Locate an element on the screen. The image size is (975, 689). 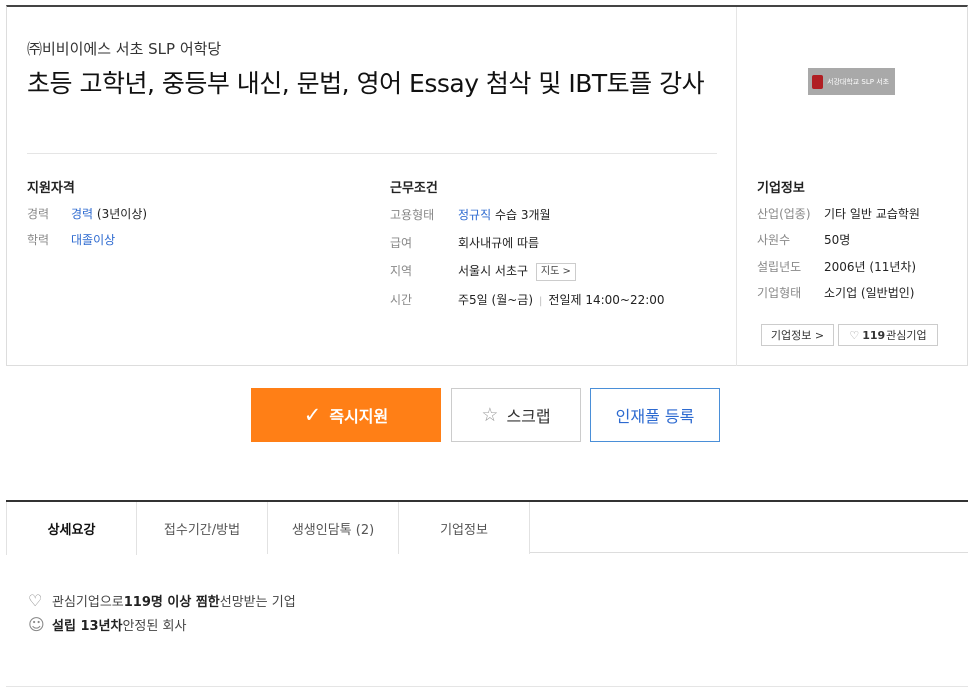
education-label: 학력 is located at coordinates (38, 240).